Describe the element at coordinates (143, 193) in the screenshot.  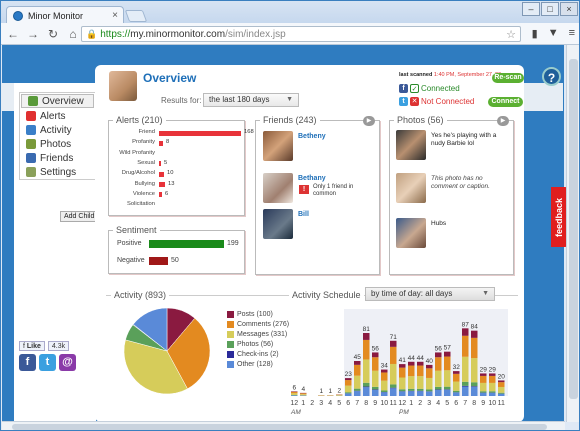
I see `alert-category-label: Violence` at that location.